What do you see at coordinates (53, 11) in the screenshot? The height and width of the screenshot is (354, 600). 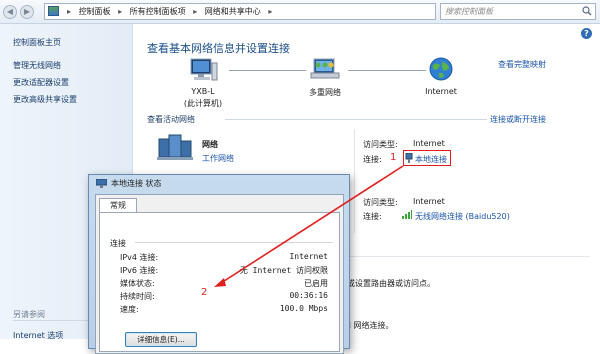 I see `control-panel-icon` at bounding box center [53, 11].